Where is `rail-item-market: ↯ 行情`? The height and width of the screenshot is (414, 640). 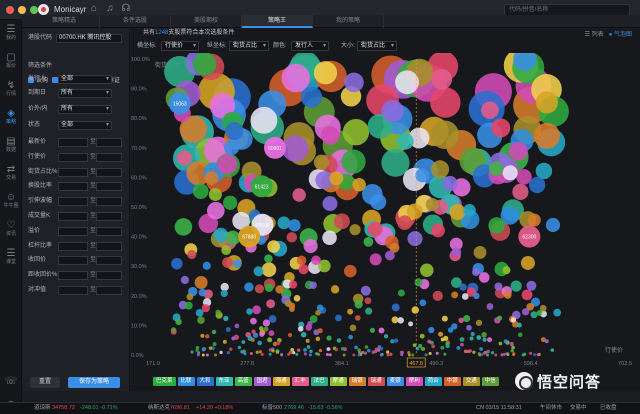
rail-item-market: ↯ 行情 is located at coordinates (11, 89).